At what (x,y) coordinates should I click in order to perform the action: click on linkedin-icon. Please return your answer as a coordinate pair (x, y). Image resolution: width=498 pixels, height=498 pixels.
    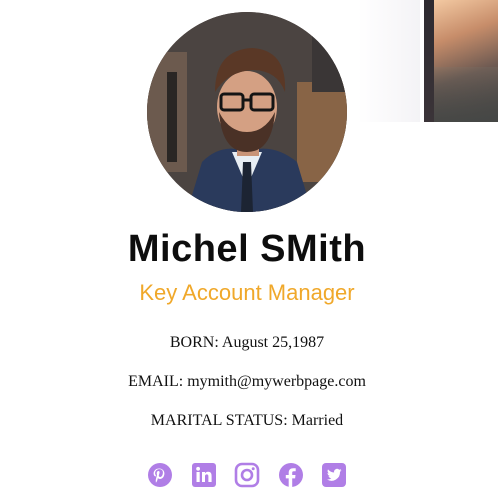
    Looking at the image, I should click on (204, 475).